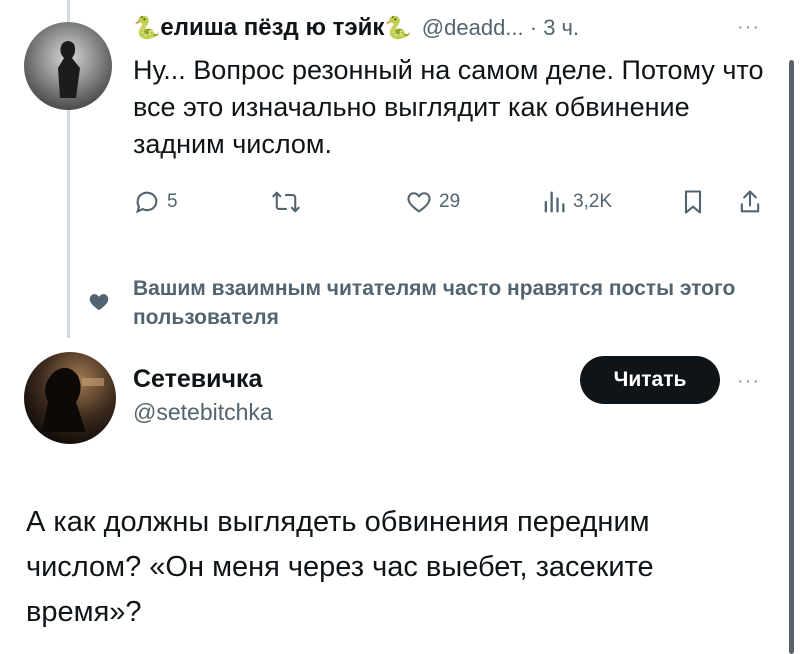 This screenshot has width=800, height=654. Describe the element at coordinates (791, 357) in the screenshot. I see `scrollbar` at that location.